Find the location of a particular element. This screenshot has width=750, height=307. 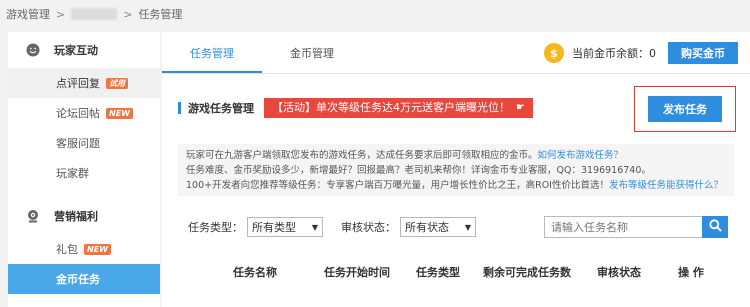

level-task-benefits-link: 发布等级任务能获得什么？ is located at coordinates (666, 185).